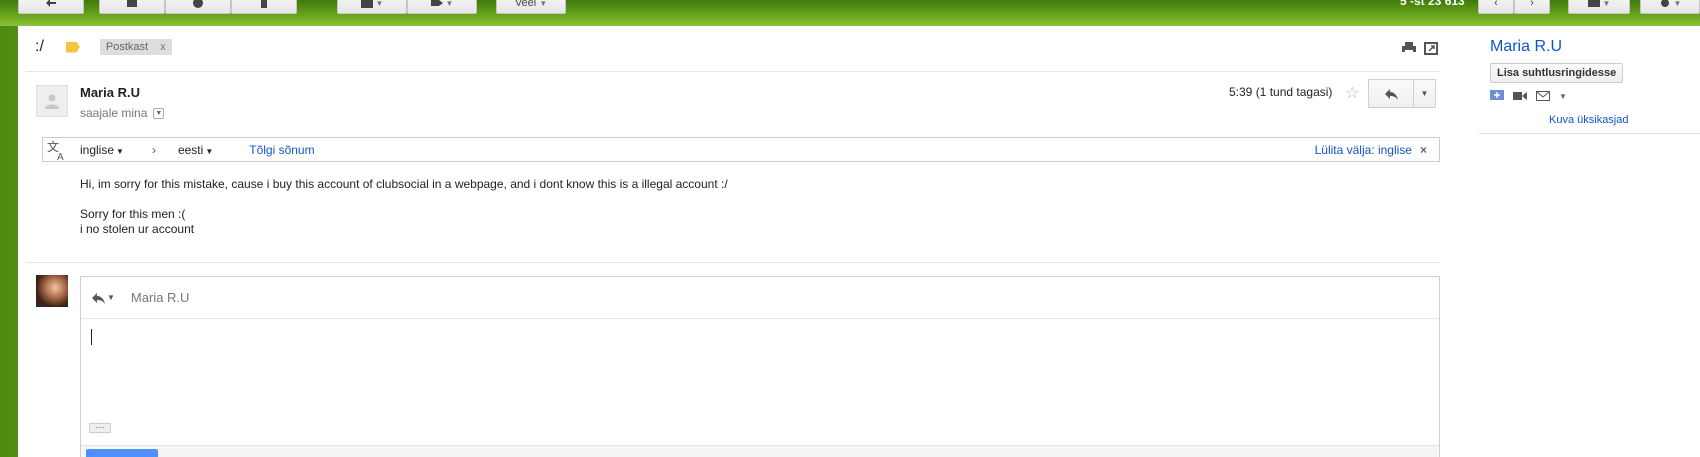 Image resolution: width=1700 pixels, height=457 pixels. What do you see at coordinates (72, 47) in the screenshot?
I see `important-marker-icon` at bounding box center [72, 47].